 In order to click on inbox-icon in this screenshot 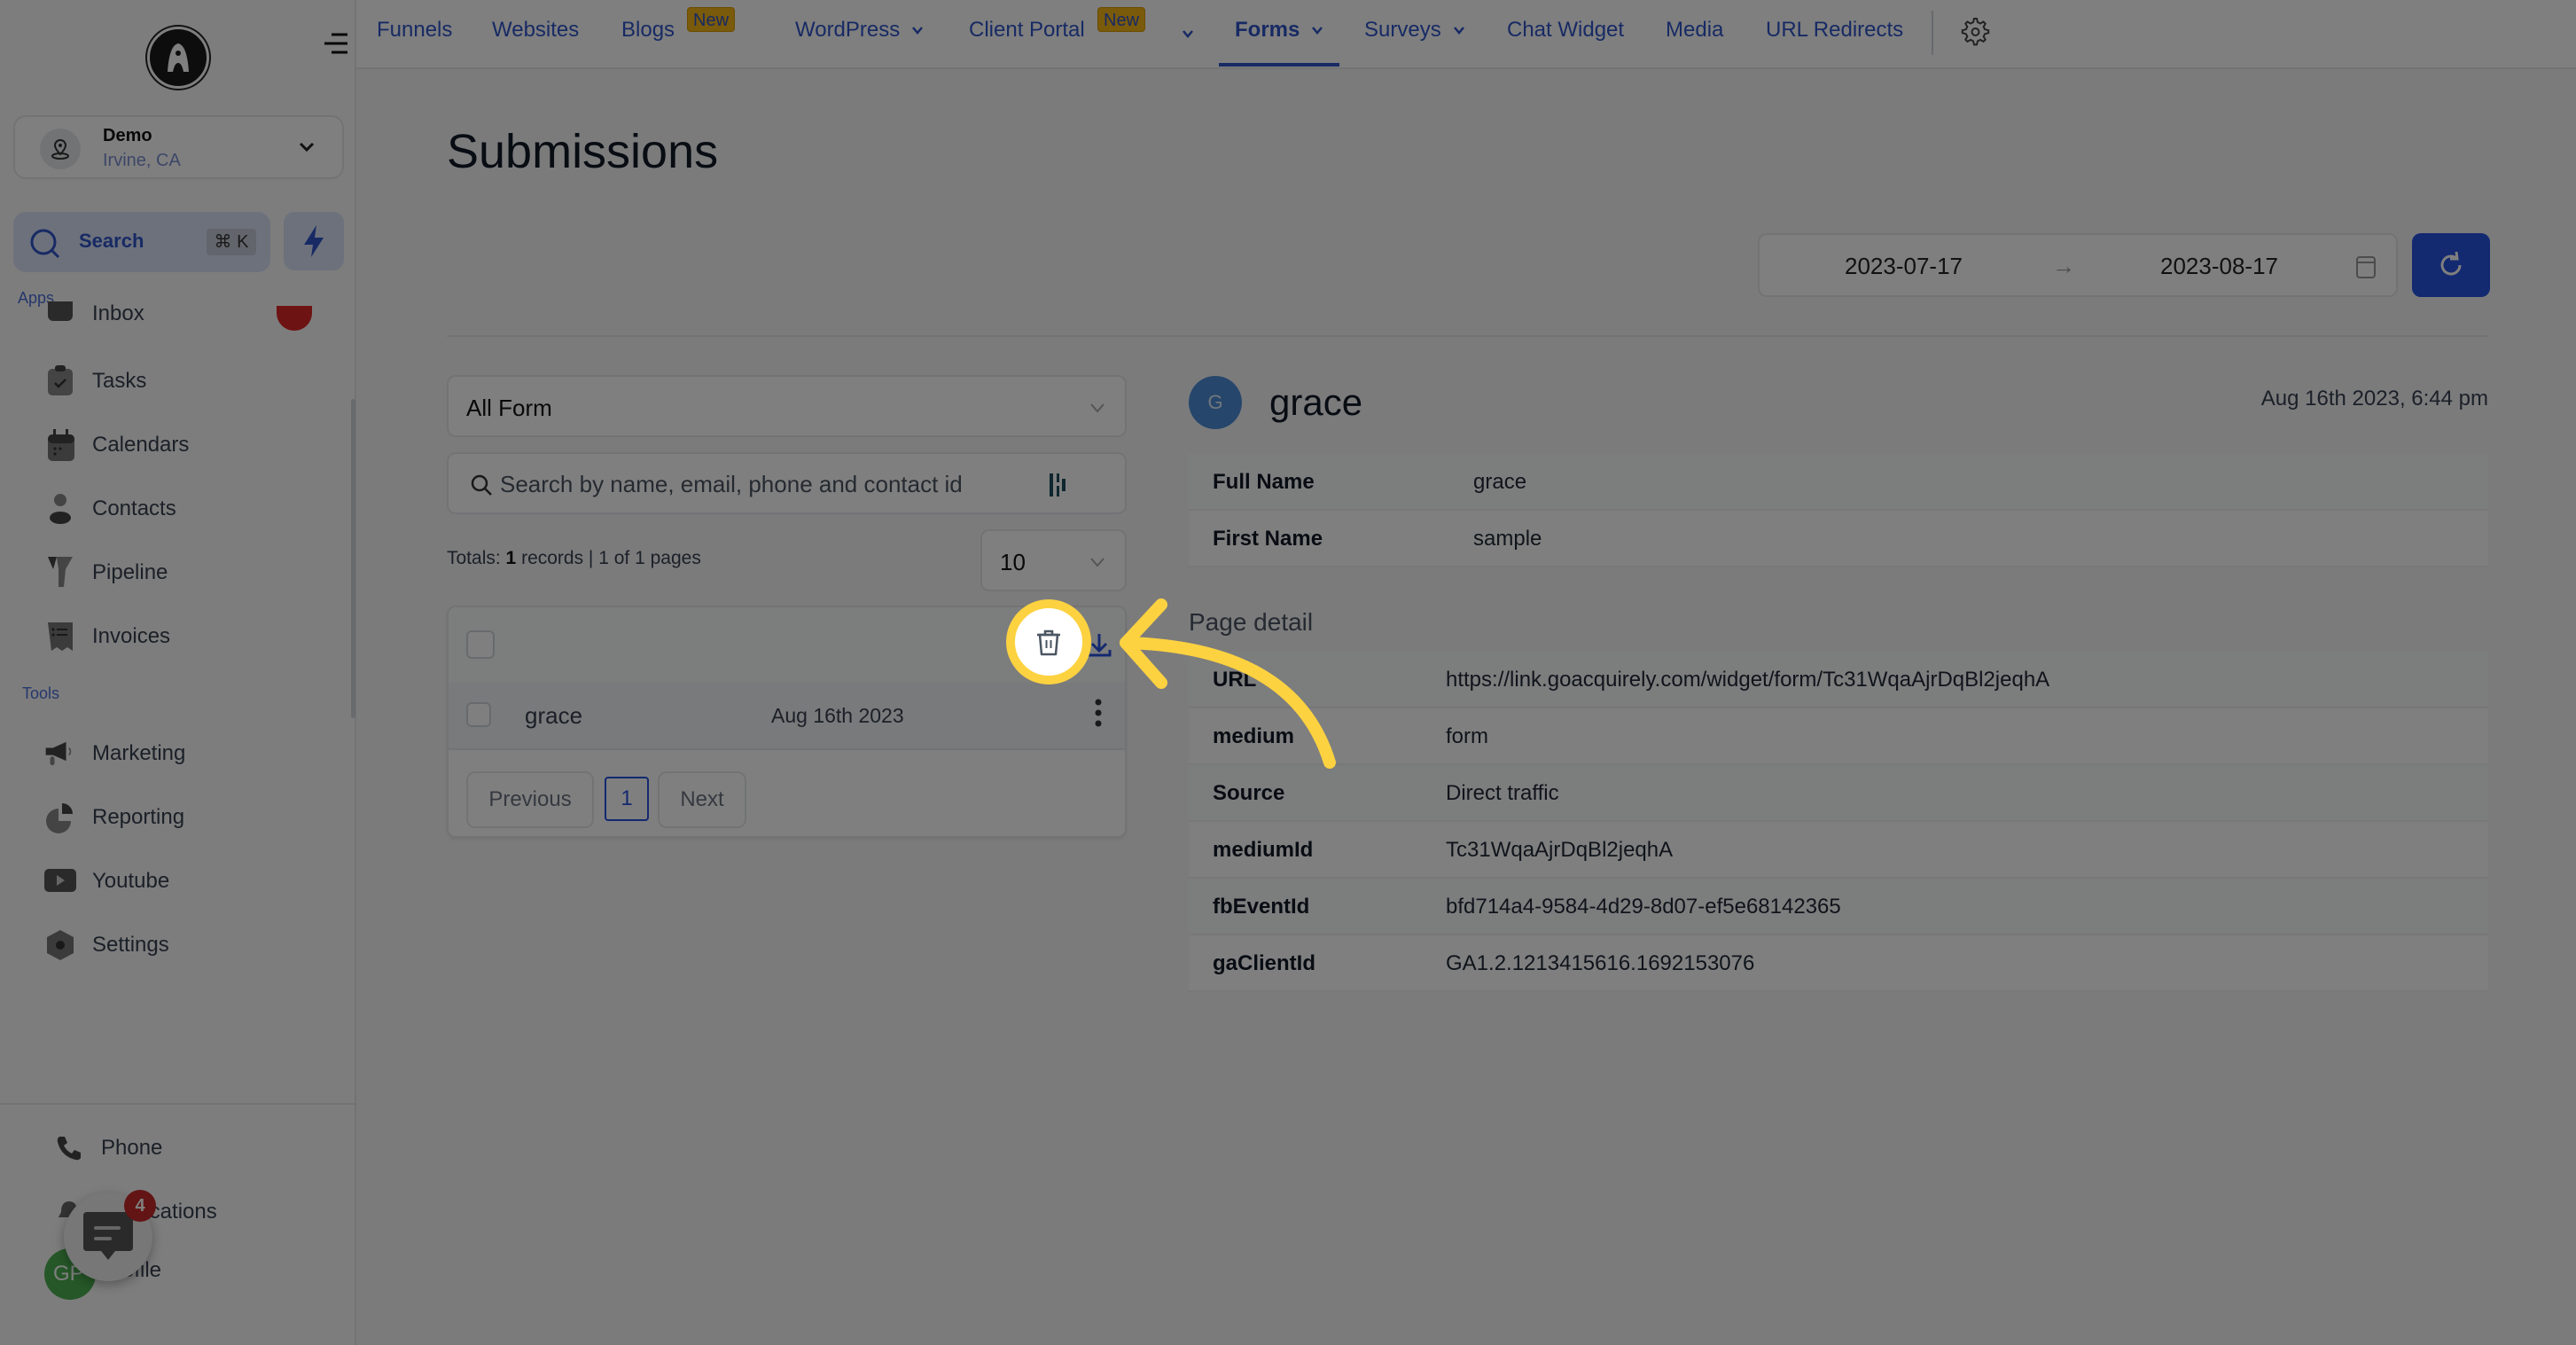, I will do `click(60, 314)`.